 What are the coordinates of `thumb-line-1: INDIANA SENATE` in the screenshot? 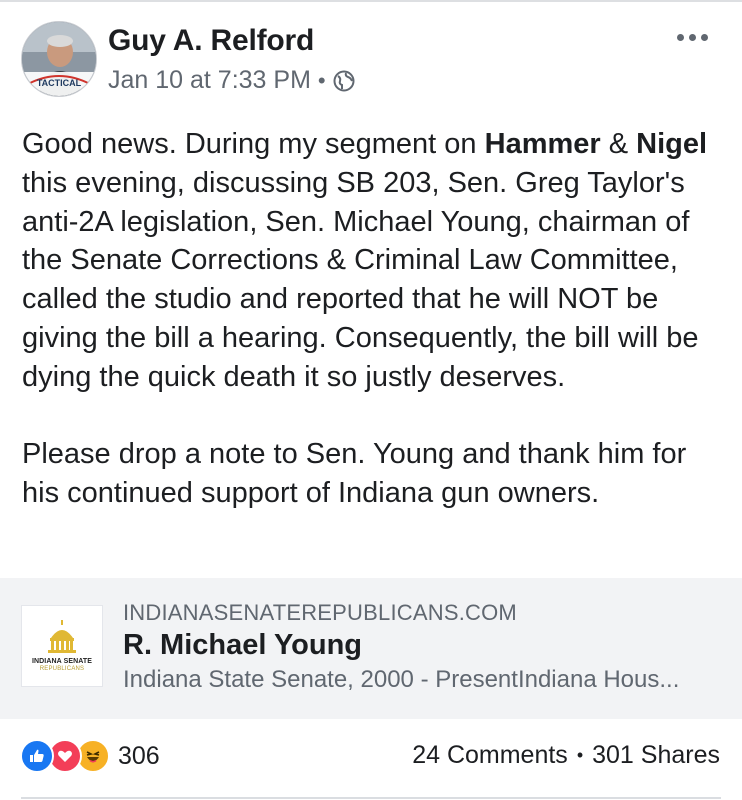 It's located at (62, 661).